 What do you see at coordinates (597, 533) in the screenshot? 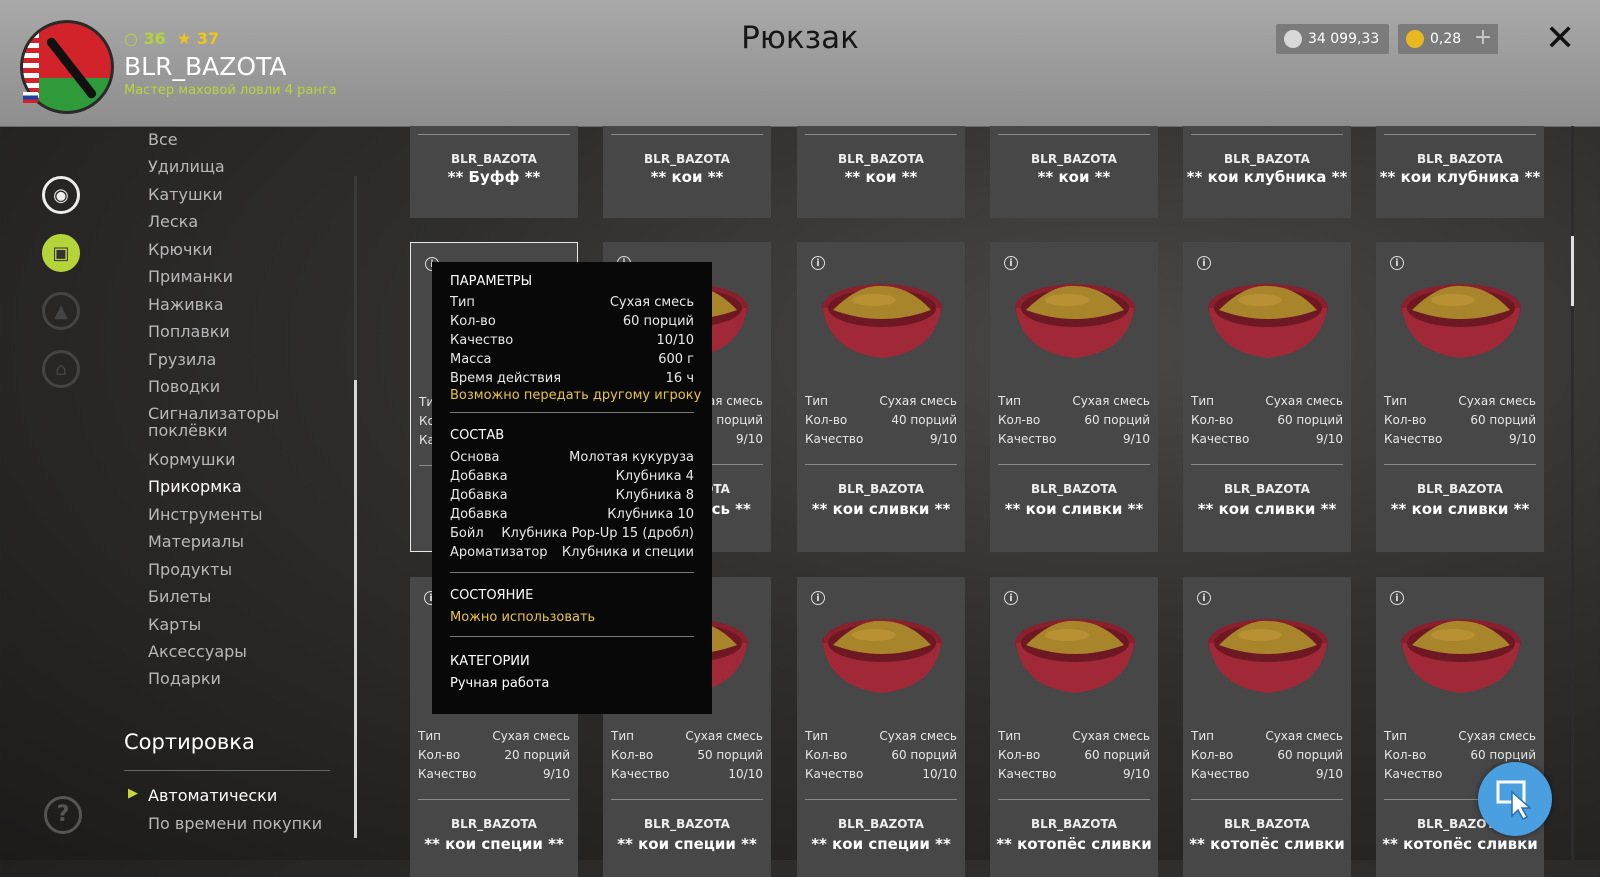
I see `composition-value: Клубника Pop-Up 15 (дробл)` at bounding box center [597, 533].